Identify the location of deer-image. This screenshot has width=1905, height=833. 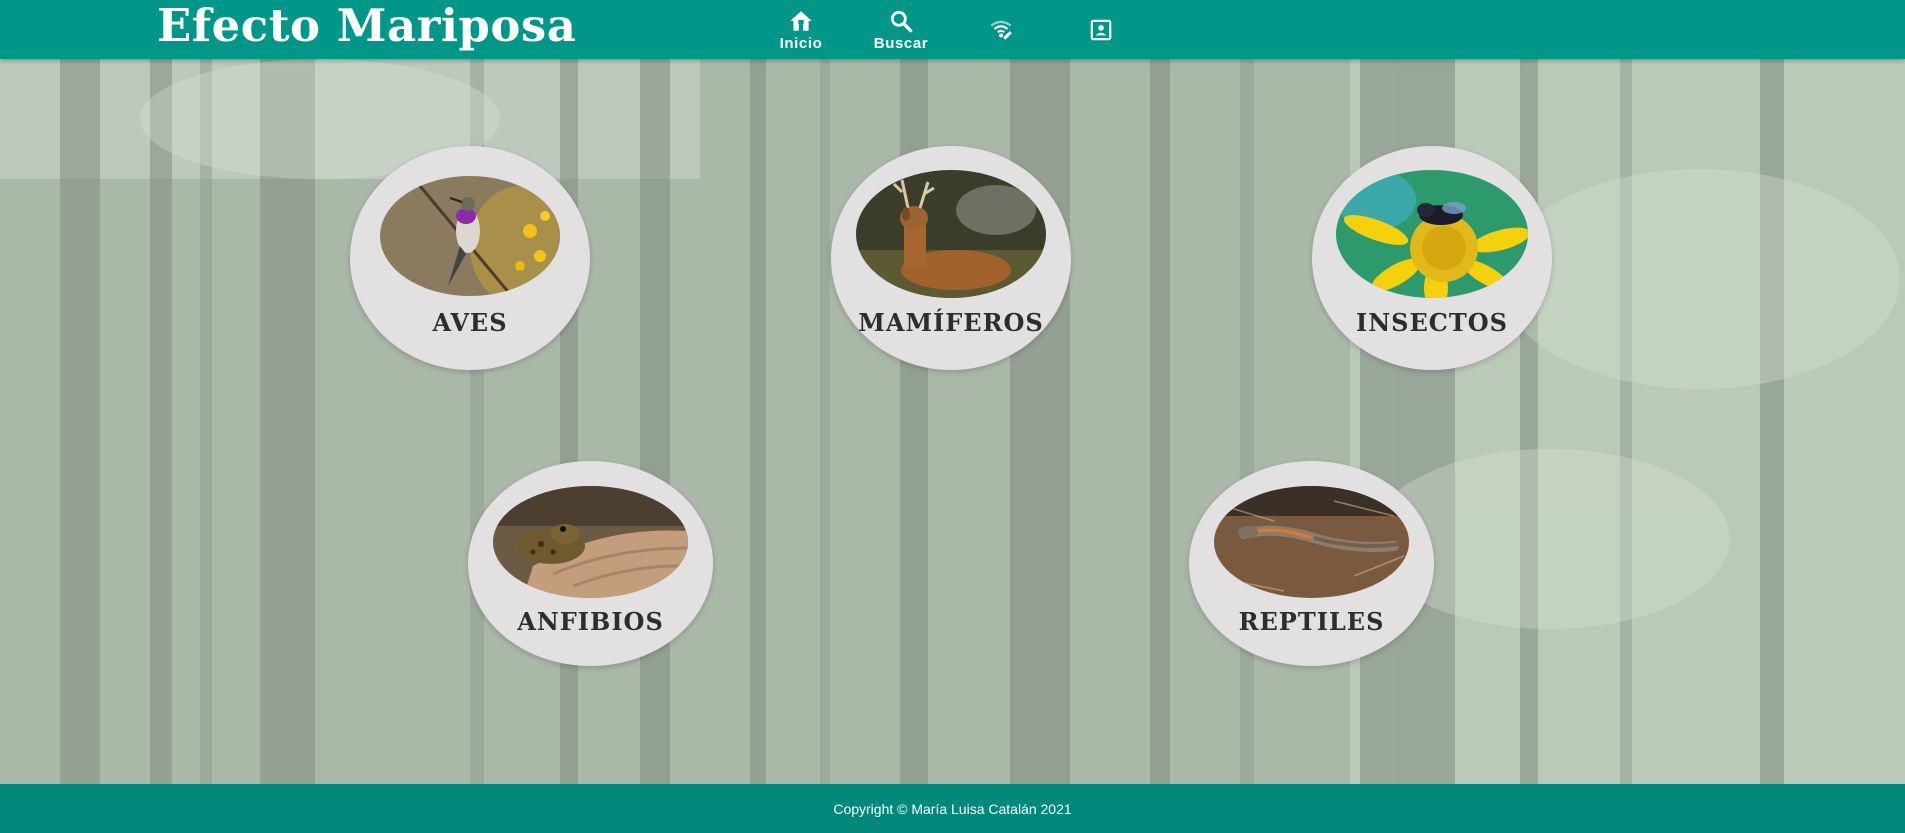
(951, 234).